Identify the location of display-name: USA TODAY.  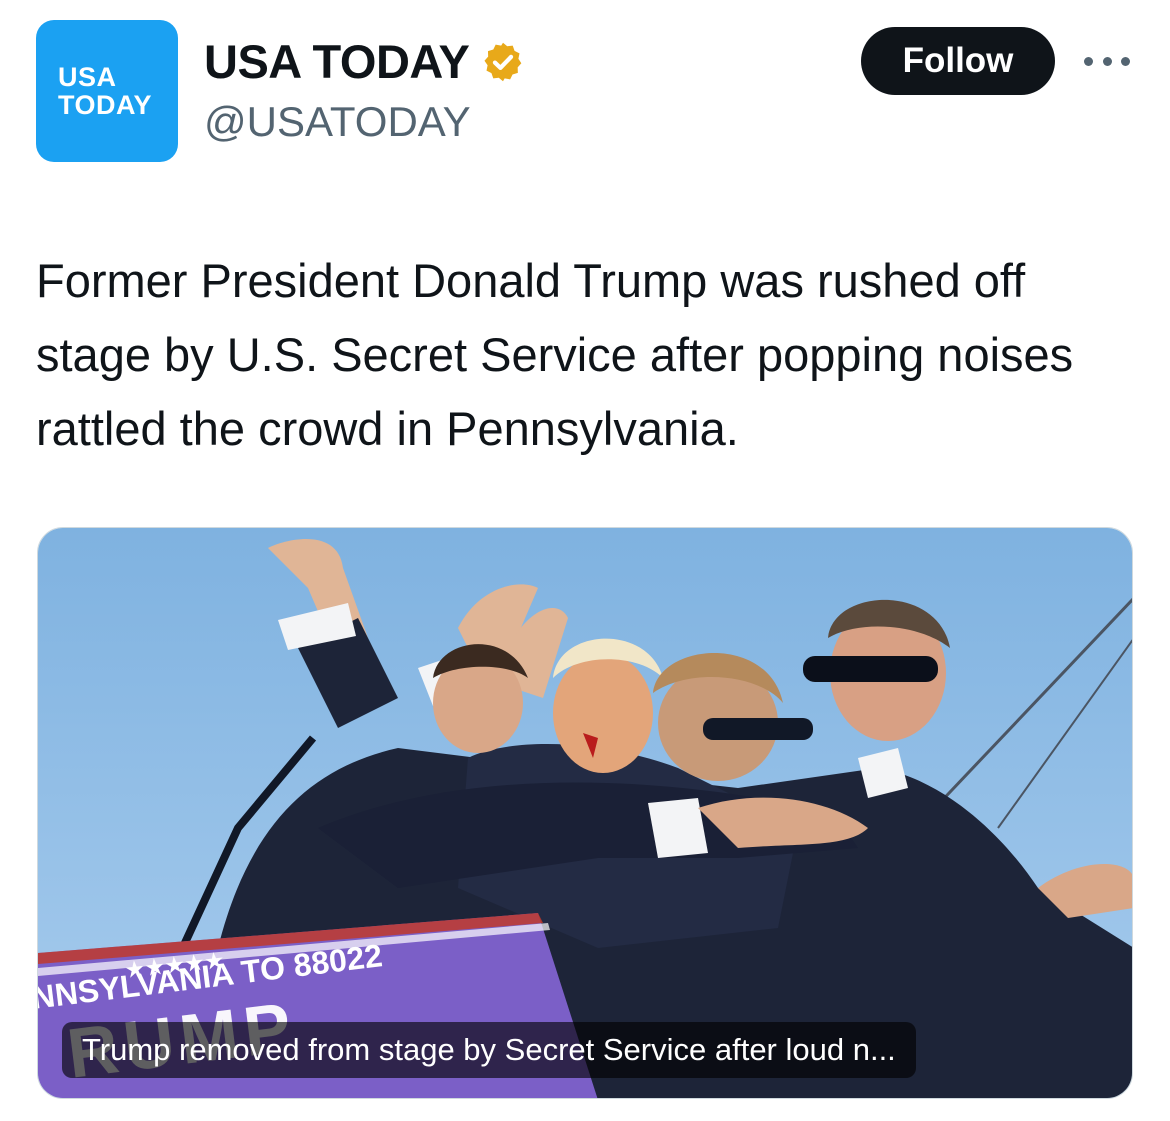
(337, 62).